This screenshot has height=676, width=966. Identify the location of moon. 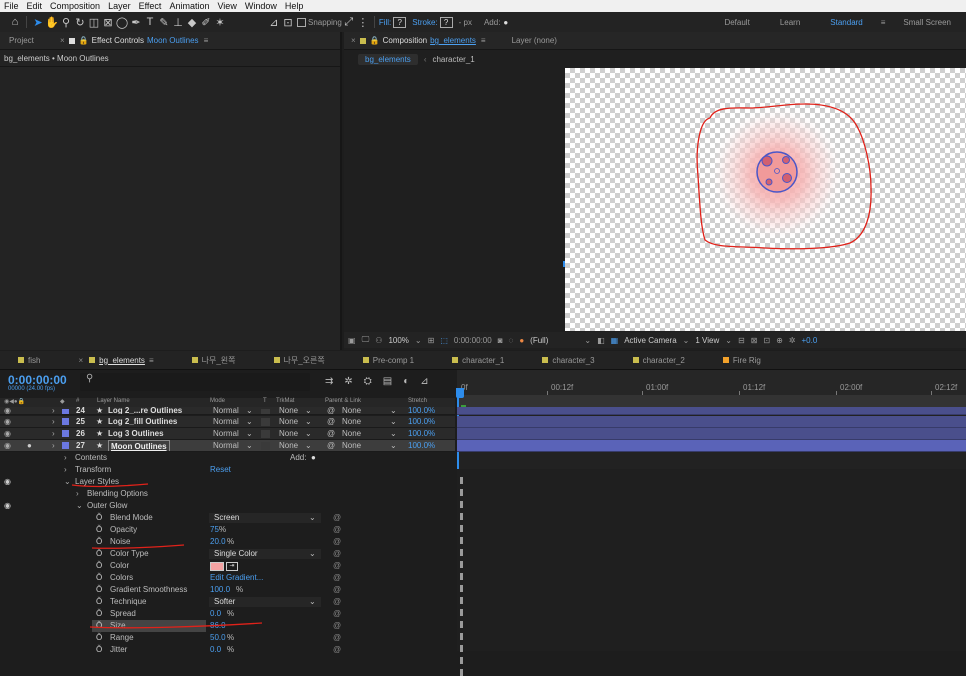
(777, 172).